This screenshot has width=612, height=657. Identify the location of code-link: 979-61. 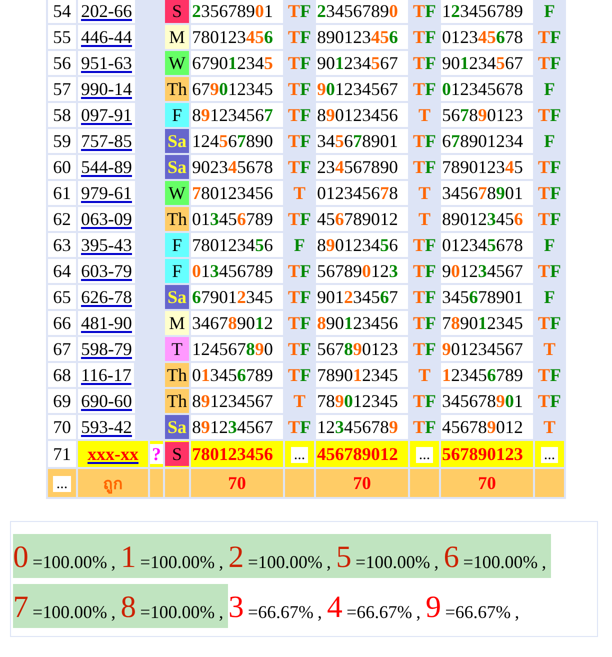
(106, 193).